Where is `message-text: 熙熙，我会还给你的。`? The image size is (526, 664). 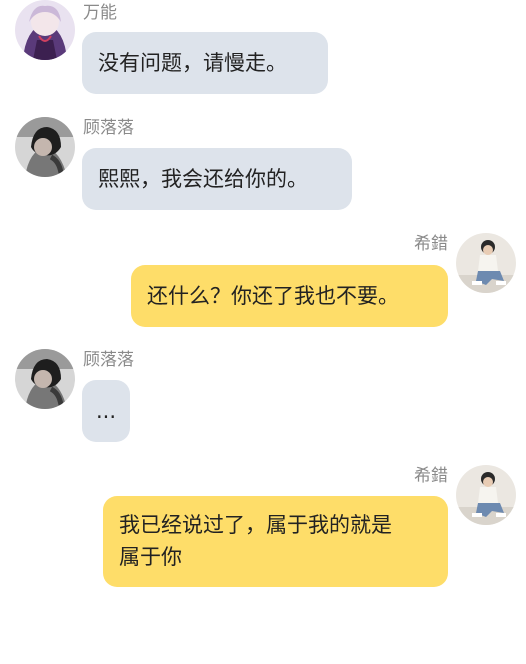
message-text: 熙熙，我会还给你的。 is located at coordinates (203, 179).